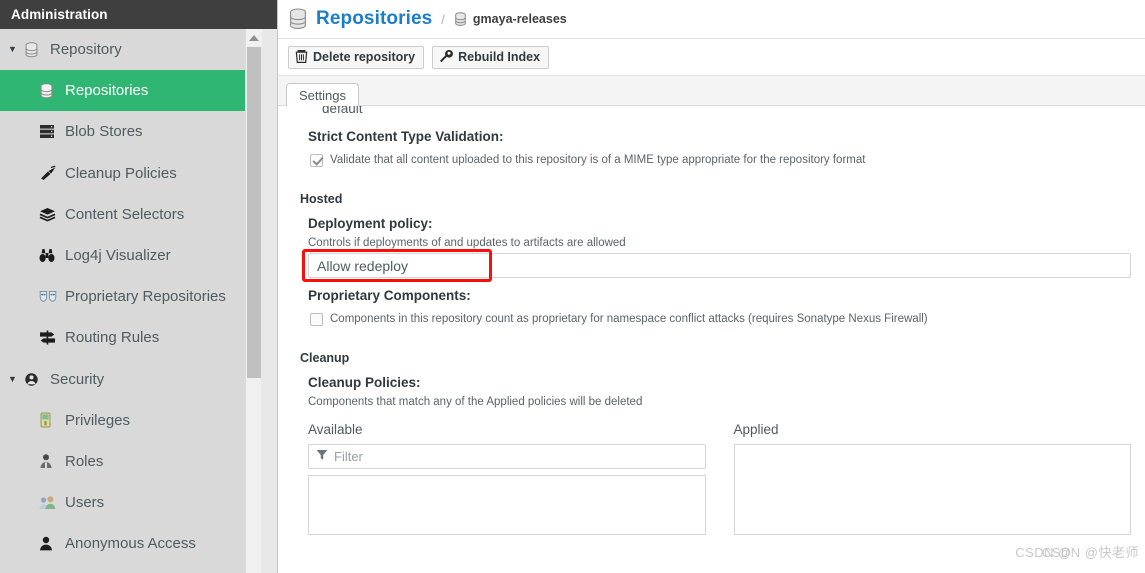 This screenshot has height=573, width=1145. I want to click on sidebar-scroll-gutter, so click(269, 301).